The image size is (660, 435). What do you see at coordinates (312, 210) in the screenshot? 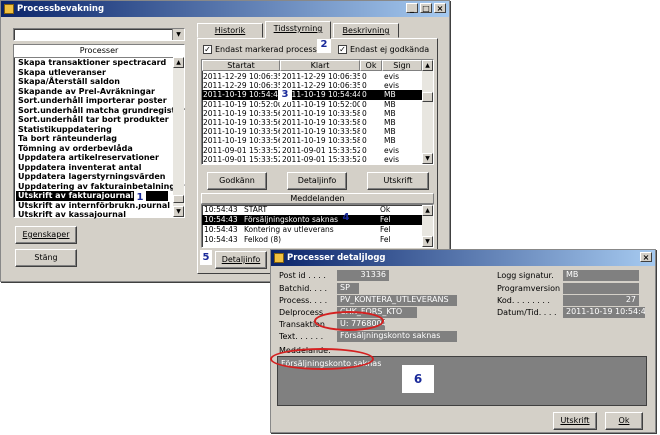
I see `message-row: 10:54:43 START Ok` at bounding box center [312, 210].